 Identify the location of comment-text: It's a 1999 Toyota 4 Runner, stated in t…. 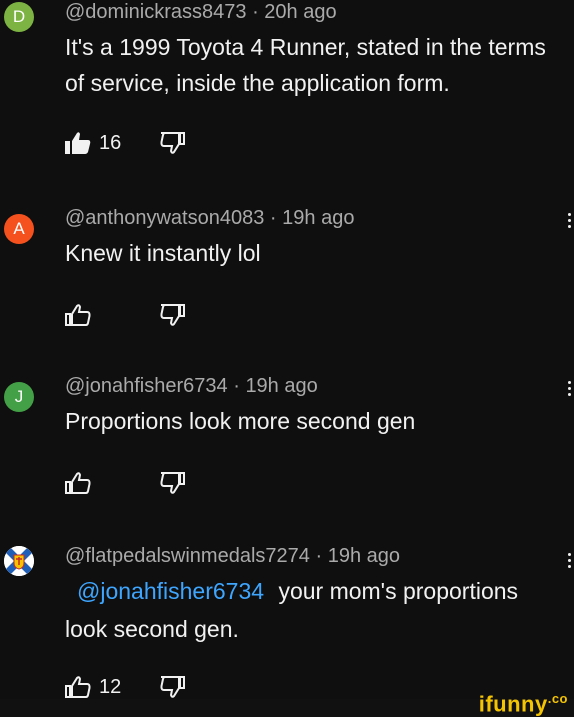
(305, 65).